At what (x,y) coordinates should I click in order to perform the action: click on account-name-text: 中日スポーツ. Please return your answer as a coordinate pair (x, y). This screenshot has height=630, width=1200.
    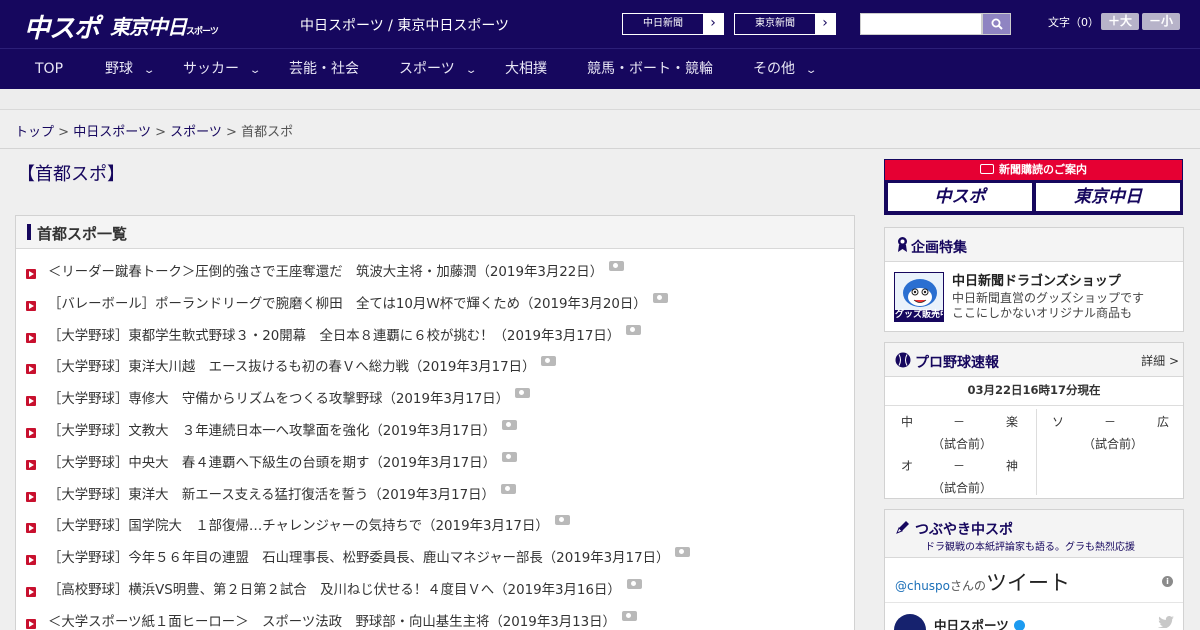
    Looking at the image, I should click on (971, 624).